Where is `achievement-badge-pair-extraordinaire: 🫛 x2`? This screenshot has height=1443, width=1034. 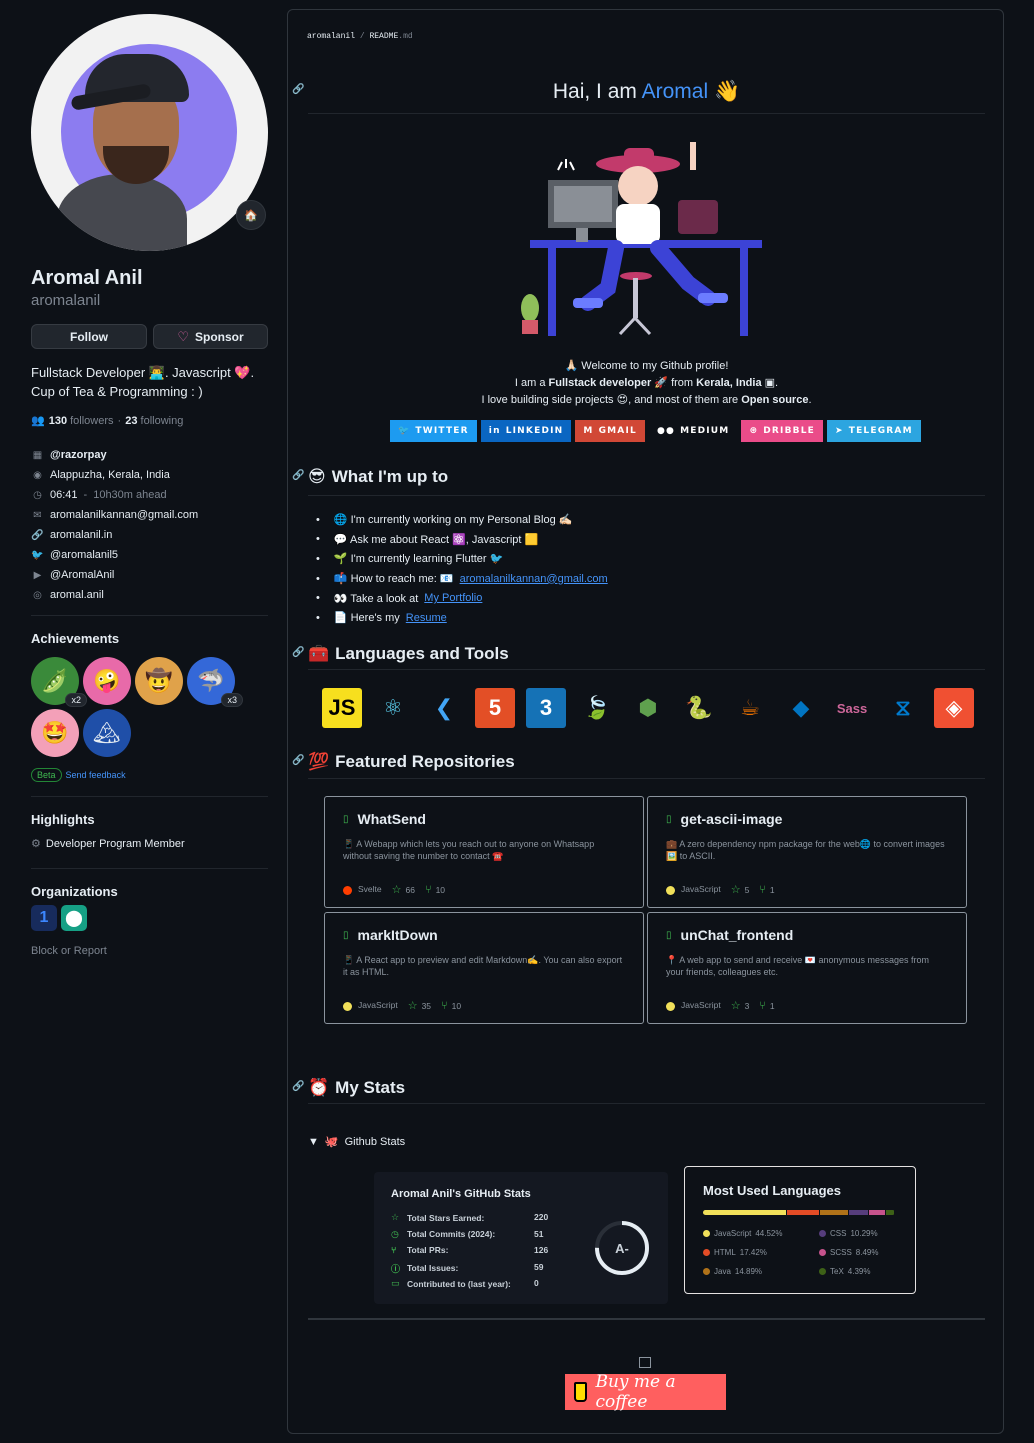
achievement-badge-pair-extraordinaire: 🫛 x2 is located at coordinates (59, 682).